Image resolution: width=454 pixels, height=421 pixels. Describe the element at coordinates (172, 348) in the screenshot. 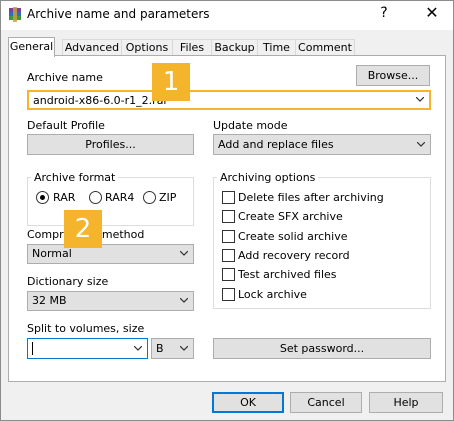

I see `split-unit-select: B` at that location.